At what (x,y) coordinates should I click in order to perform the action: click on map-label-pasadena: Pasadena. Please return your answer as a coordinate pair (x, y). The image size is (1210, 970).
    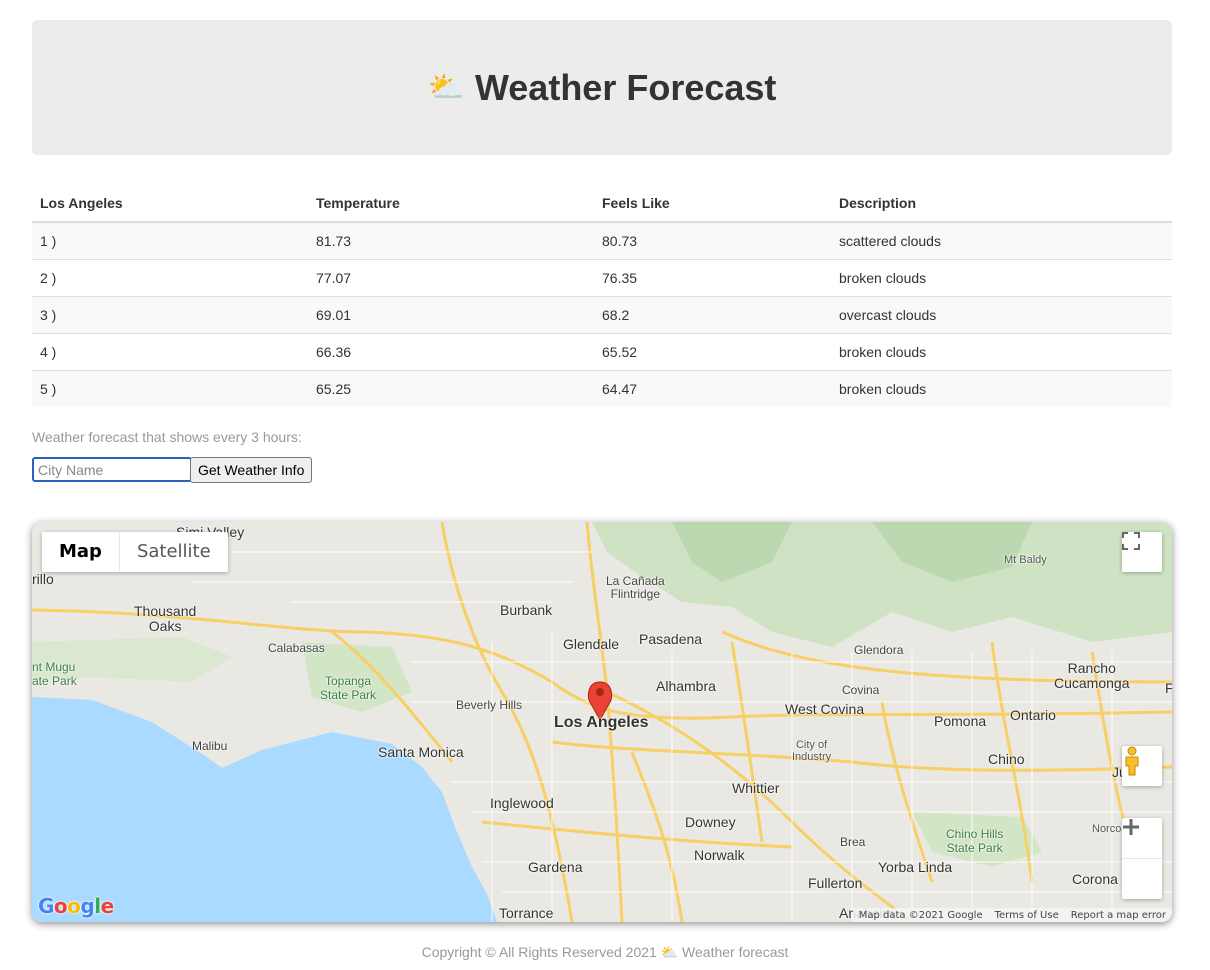
    Looking at the image, I should click on (671, 639).